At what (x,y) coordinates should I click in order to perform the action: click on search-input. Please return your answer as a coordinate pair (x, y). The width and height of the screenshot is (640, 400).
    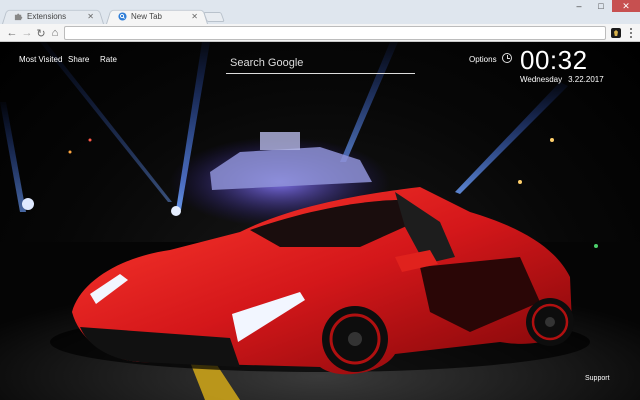
    Looking at the image, I should click on (320, 62).